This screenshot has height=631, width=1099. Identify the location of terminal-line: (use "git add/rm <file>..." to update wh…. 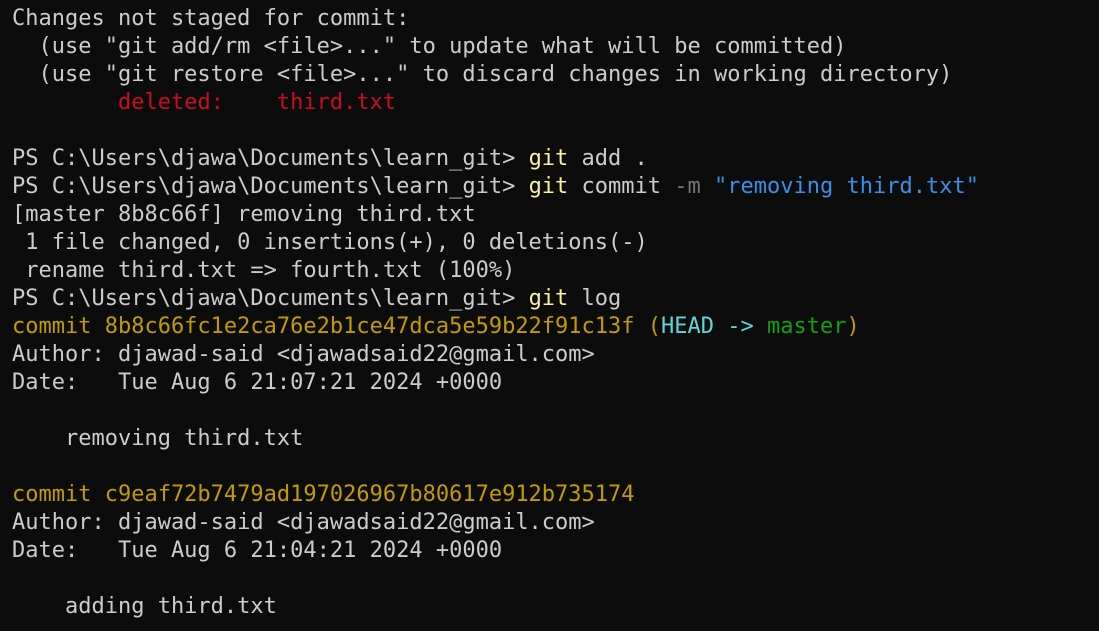
(555, 47).